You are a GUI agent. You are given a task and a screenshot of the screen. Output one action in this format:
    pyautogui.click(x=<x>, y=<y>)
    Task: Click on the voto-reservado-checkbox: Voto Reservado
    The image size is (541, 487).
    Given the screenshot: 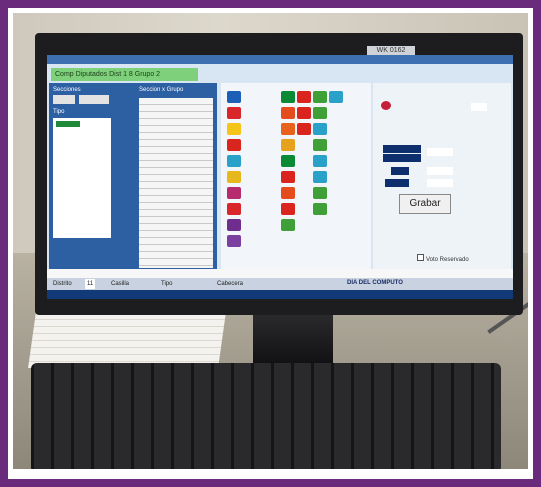 What is the action you would take?
    pyautogui.click(x=443, y=258)
    